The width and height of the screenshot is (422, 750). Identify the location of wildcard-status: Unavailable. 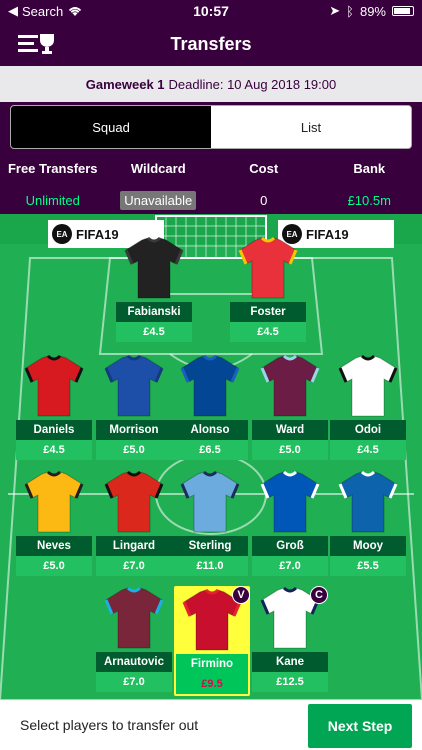
(158, 200).